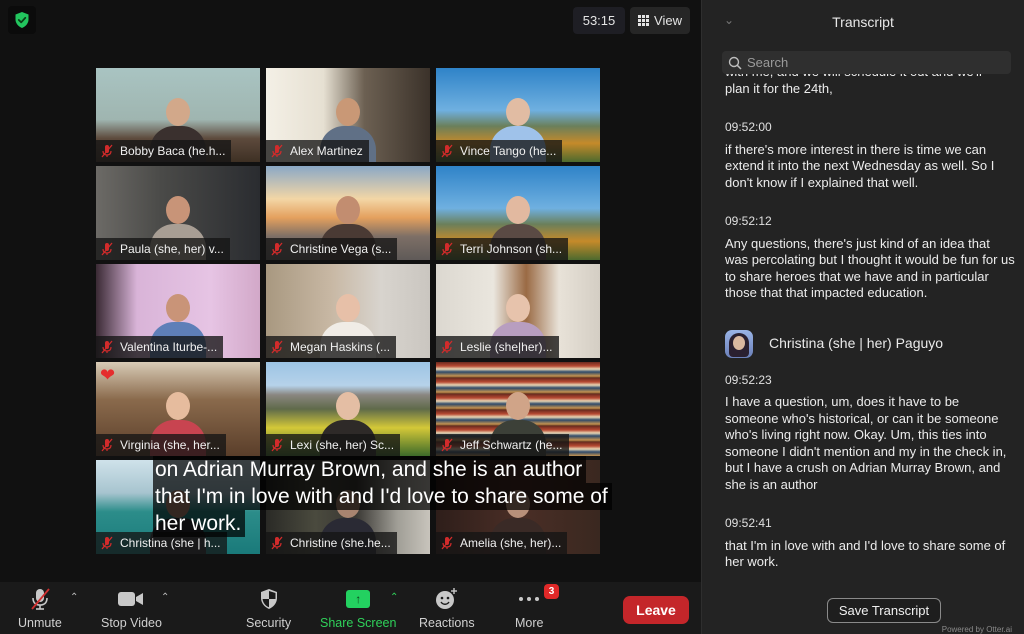  Describe the element at coordinates (644, 20) in the screenshot. I see `gallery-grid-icon` at that location.